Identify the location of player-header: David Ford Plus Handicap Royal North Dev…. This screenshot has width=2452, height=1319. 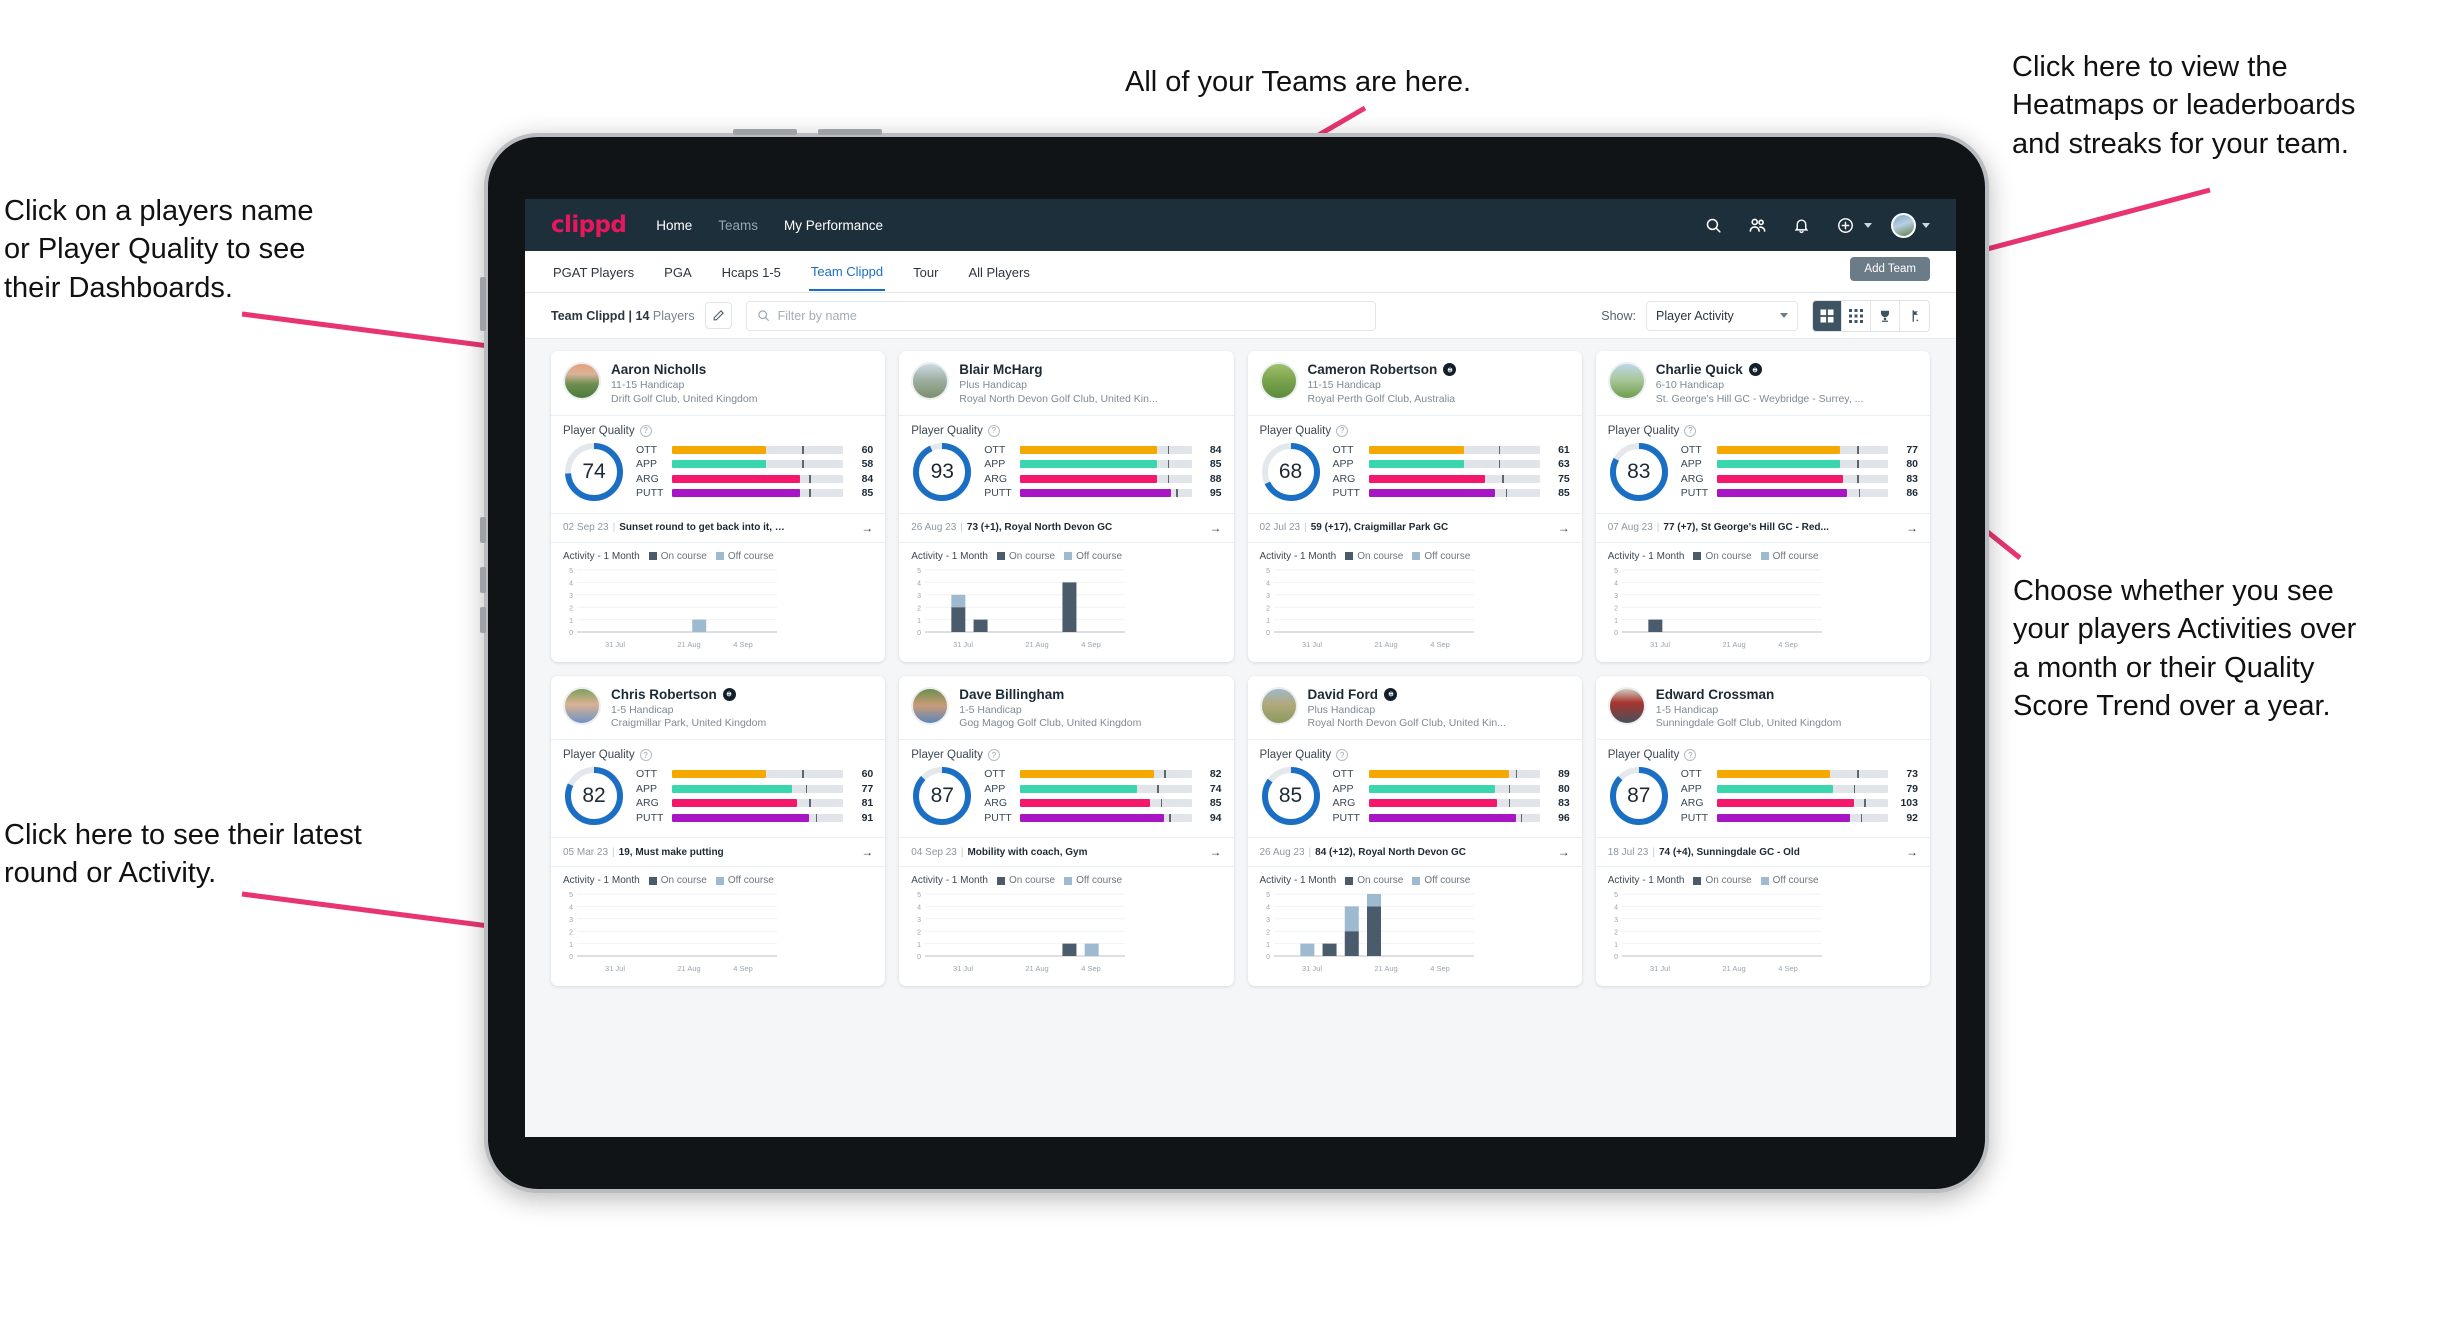
(1415, 708).